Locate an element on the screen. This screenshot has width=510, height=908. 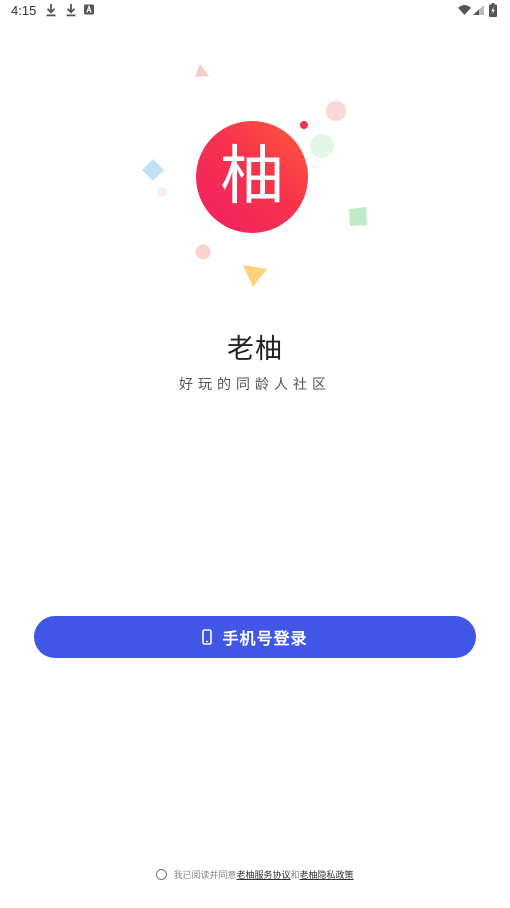
logo-glyph: 柚 is located at coordinates (252, 177).